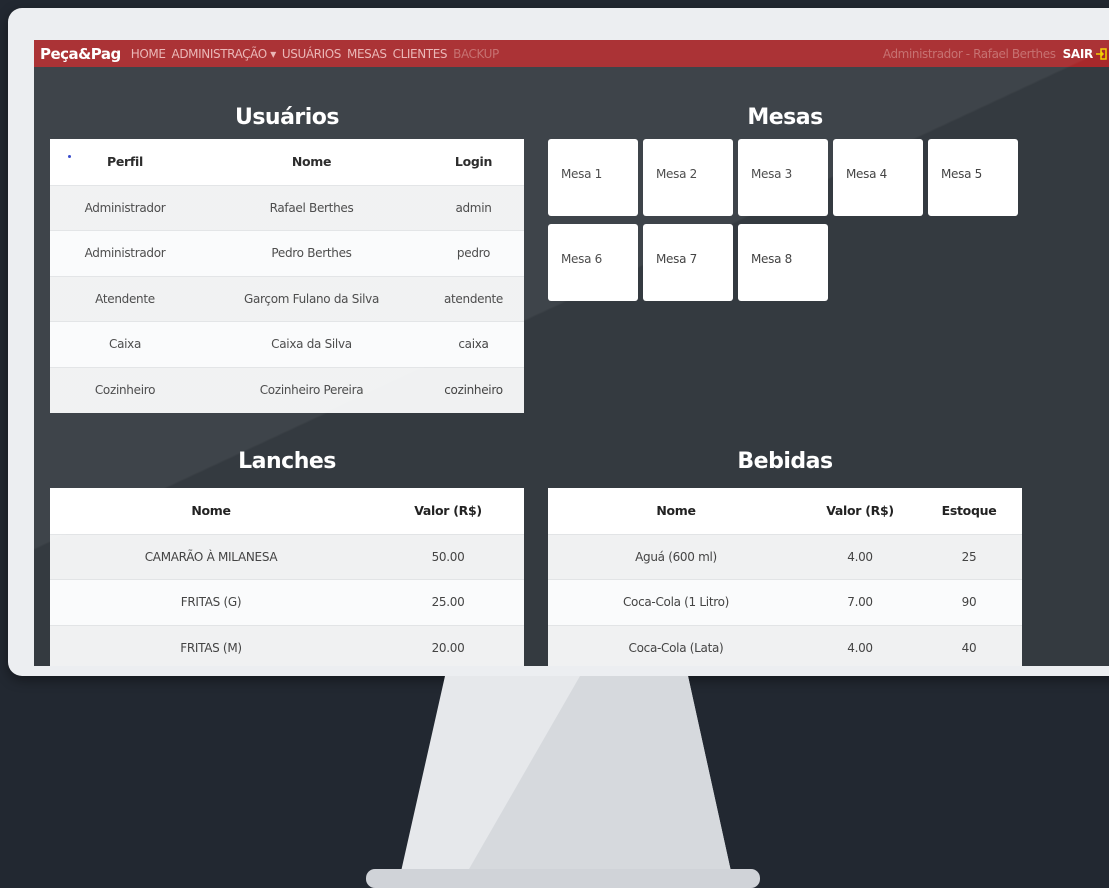 The height and width of the screenshot is (888, 1109). I want to click on usuarios-header-row: Perfil Nome Login, so click(287, 162).